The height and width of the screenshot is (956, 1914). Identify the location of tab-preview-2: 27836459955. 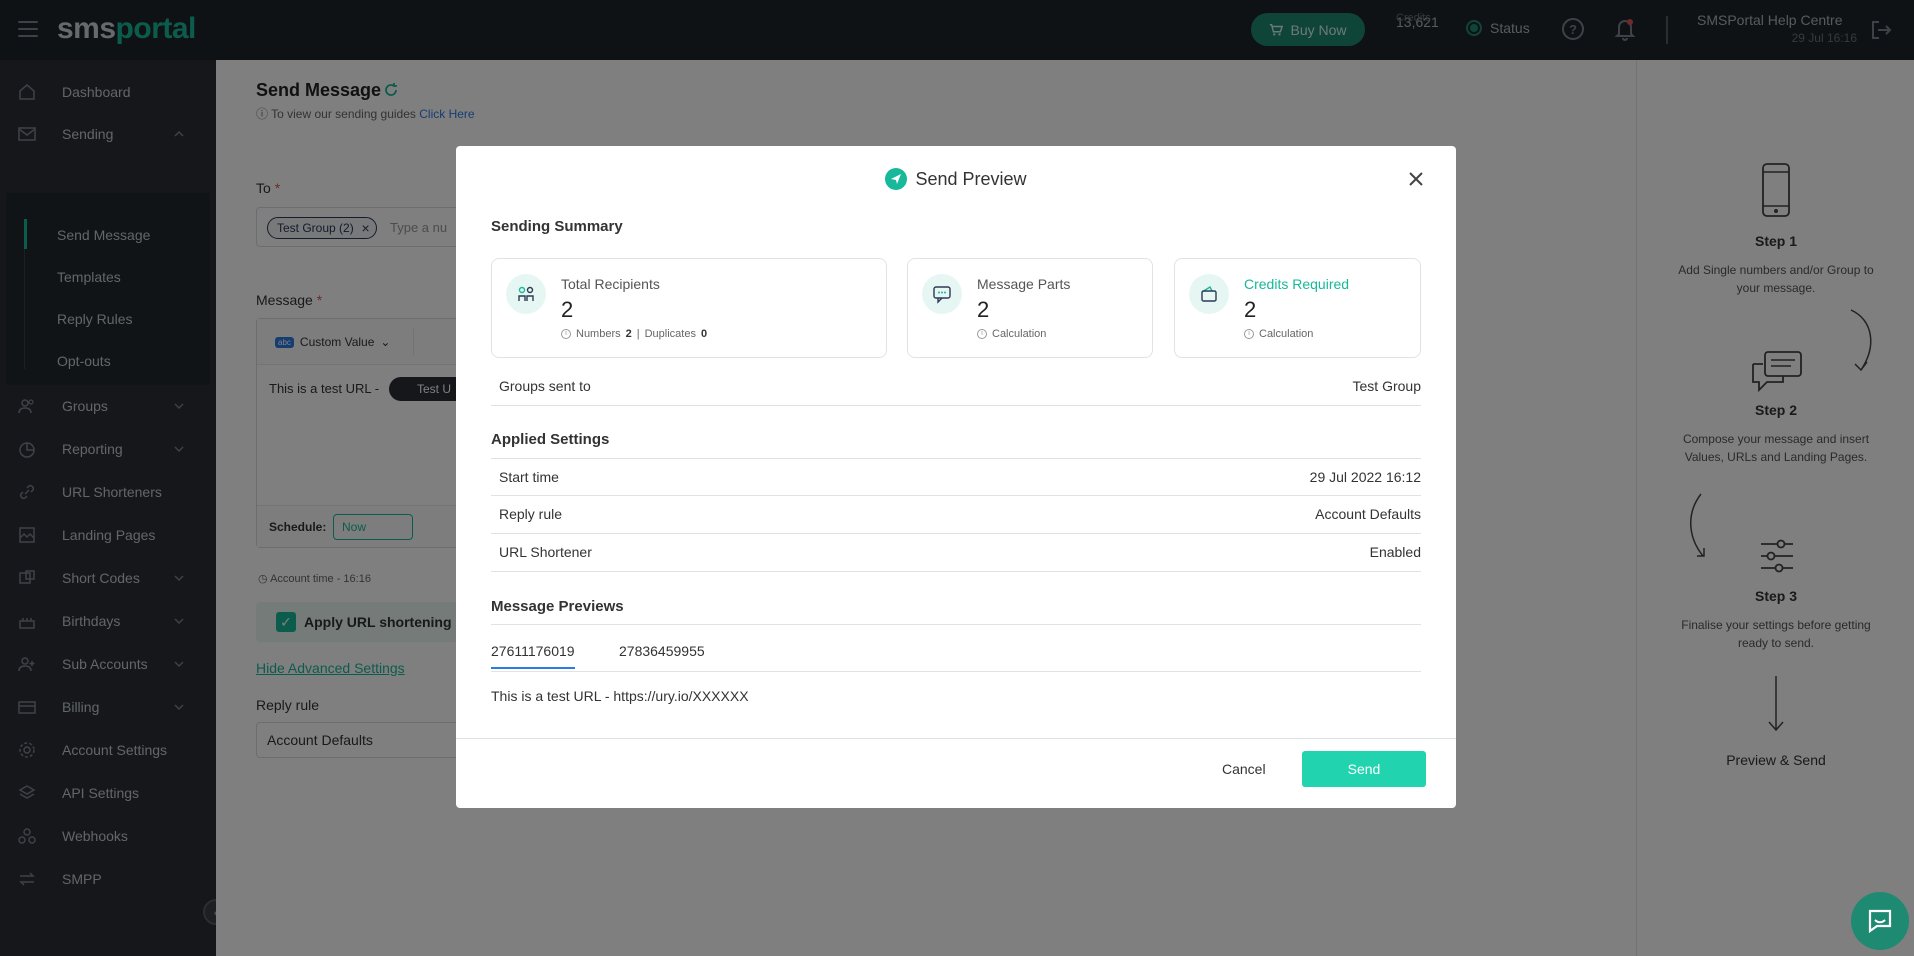
(662, 651).